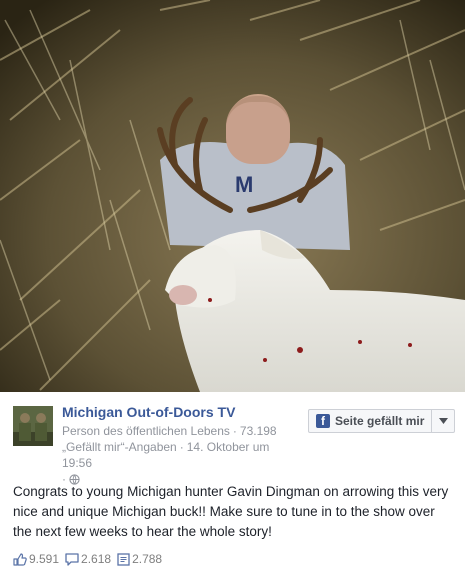  Describe the element at coordinates (20, 559) in the screenshot. I see `thumbs-up-icon` at that location.